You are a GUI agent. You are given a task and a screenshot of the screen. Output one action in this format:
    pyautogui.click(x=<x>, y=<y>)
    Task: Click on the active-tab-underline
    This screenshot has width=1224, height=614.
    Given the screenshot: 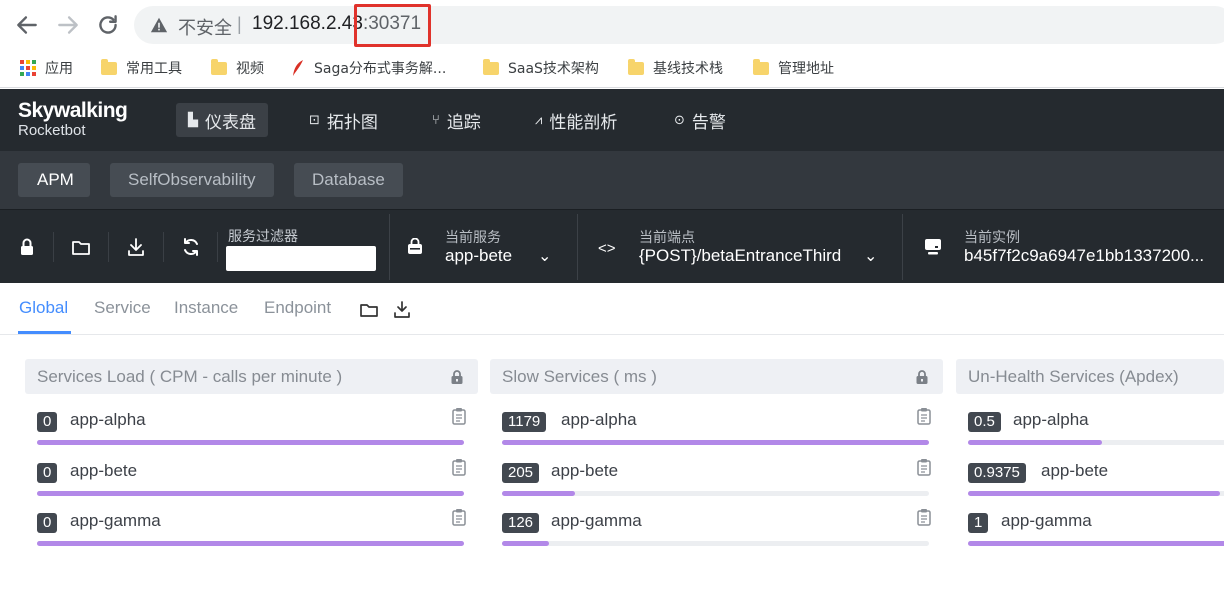 What is the action you would take?
    pyautogui.click(x=44, y=332)
    